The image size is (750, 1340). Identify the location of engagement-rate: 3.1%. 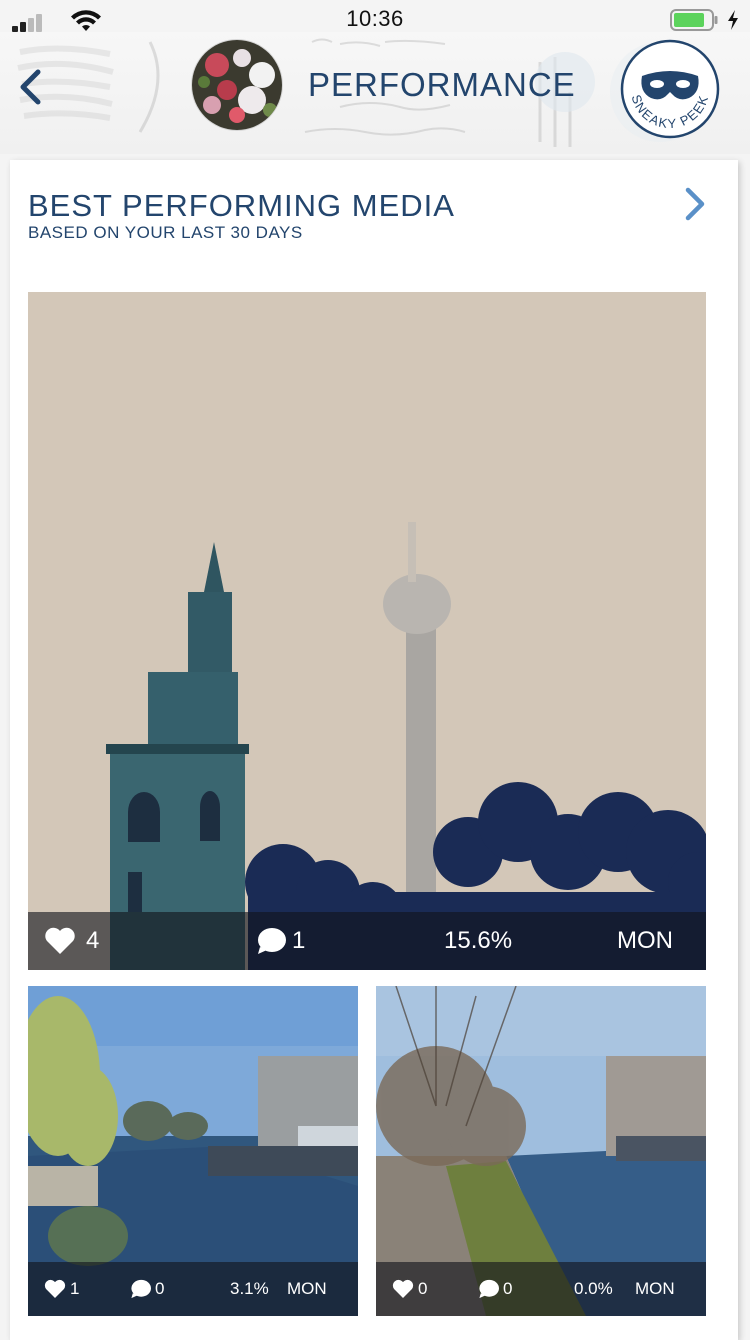
(249, 1288).